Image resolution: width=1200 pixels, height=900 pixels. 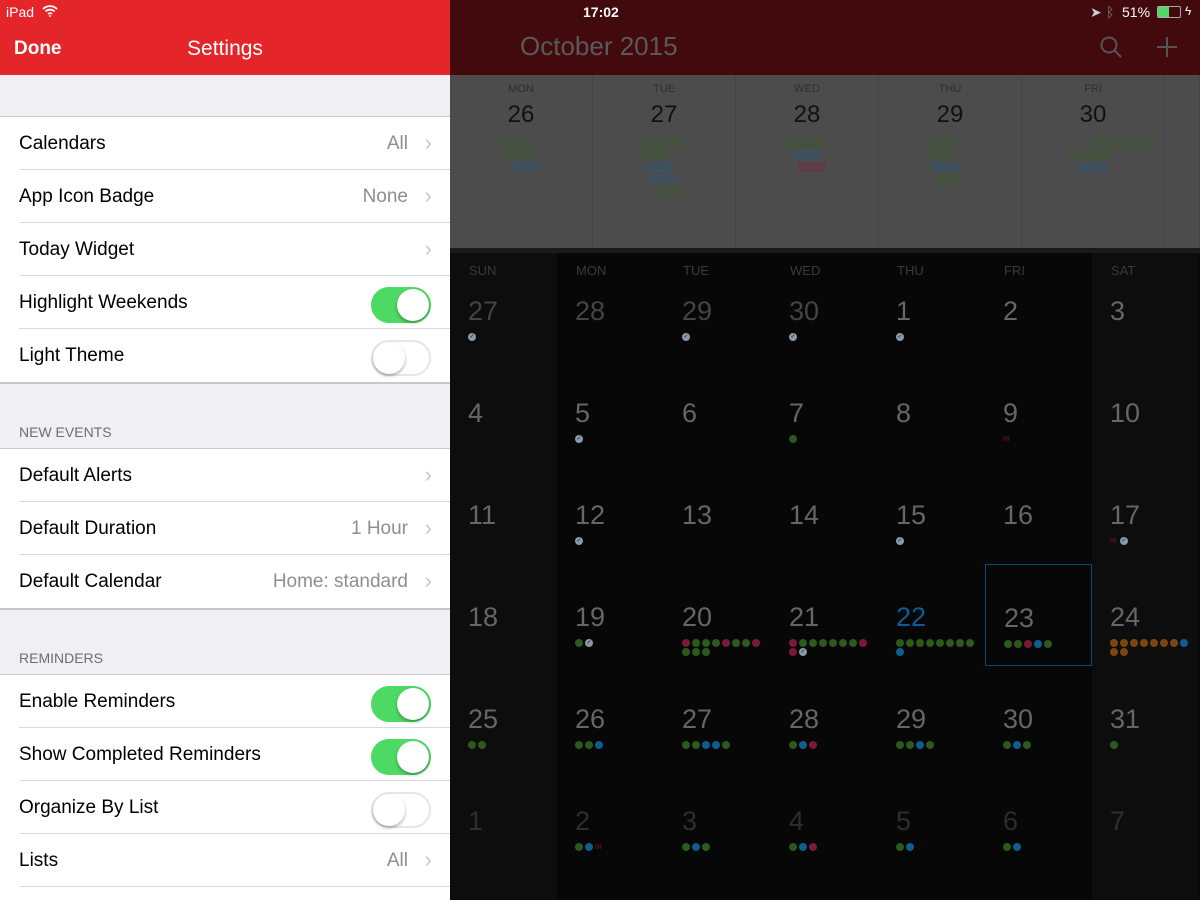 What do you see at coordinates (1093, 161) in the screenshot?
I see `week-day-column: FRI 30` at bounding box center [1093, 161].